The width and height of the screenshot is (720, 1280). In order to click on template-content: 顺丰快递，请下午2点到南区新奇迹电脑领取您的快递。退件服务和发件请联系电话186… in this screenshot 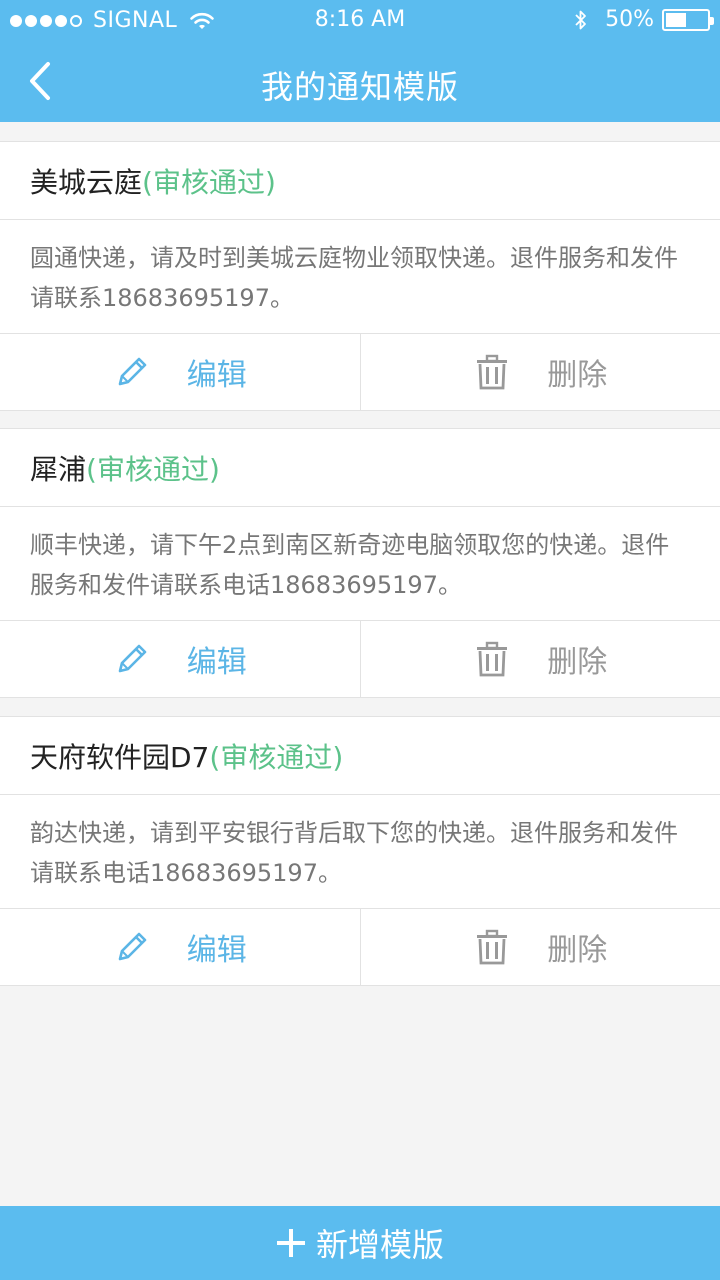, I will do `click(360, 564)`.